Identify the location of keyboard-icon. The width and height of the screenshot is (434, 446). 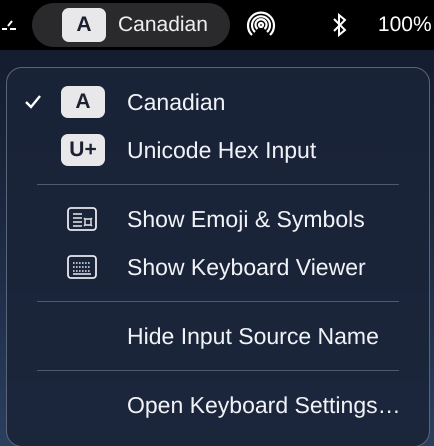
(82, 267).